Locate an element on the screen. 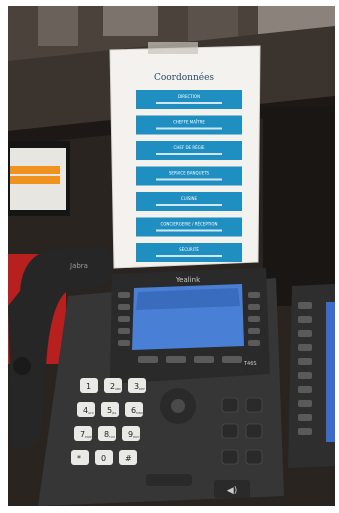  sign-row-label: CHEFFE MAÎTRE is located at coordinates (189, 122).